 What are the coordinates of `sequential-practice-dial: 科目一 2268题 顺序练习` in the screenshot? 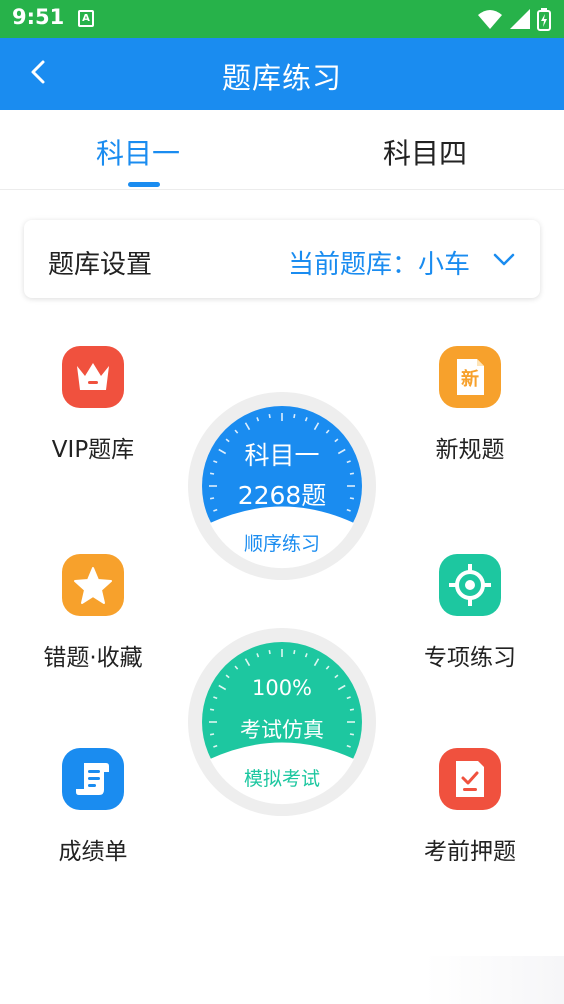 It's located at (282, 486).